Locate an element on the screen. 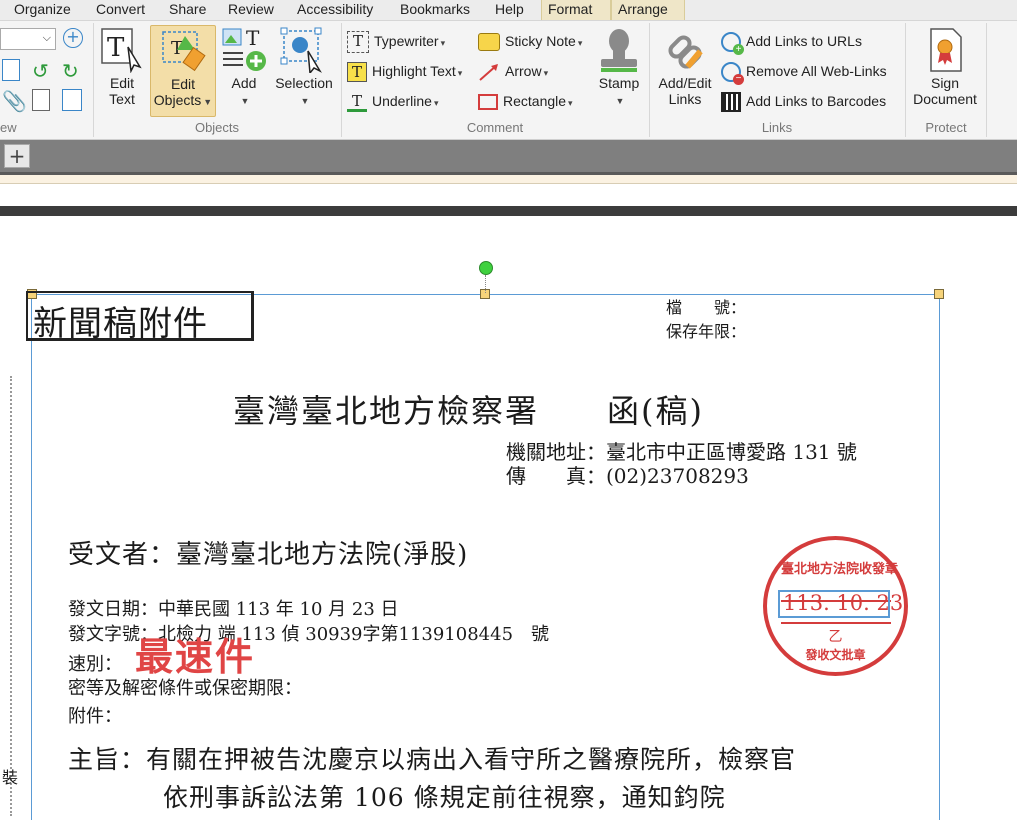  arrow-icon is located at coordinates (488, 73).